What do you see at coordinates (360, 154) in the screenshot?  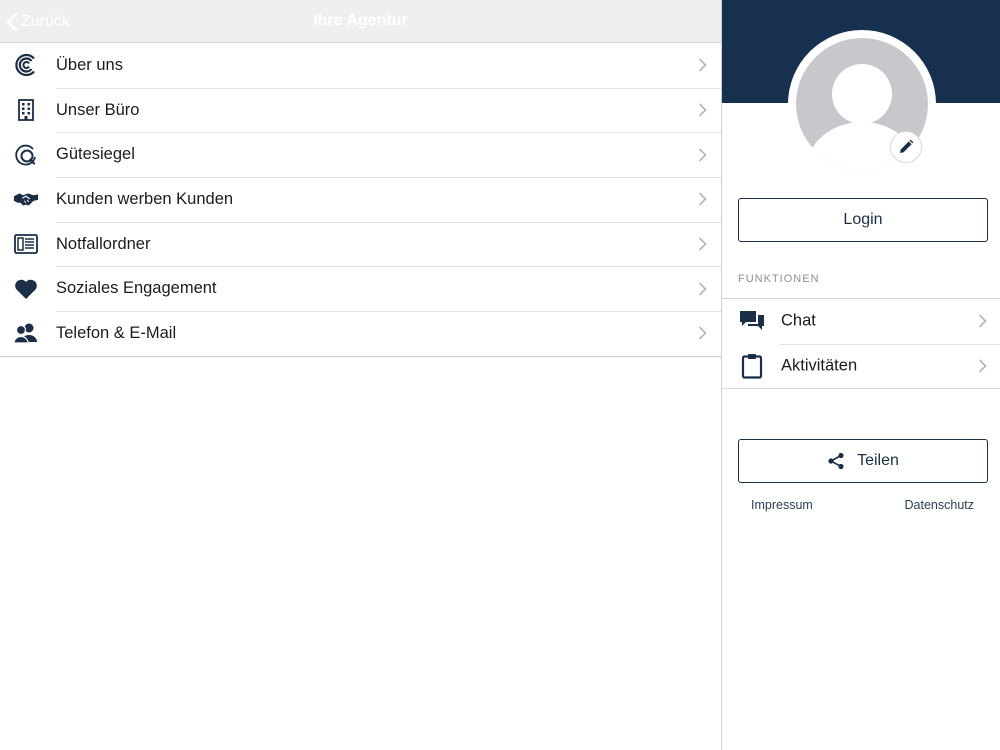 I see `menu-item-guetesiegel: Gütesiegel` at bounding box center [360, 154].